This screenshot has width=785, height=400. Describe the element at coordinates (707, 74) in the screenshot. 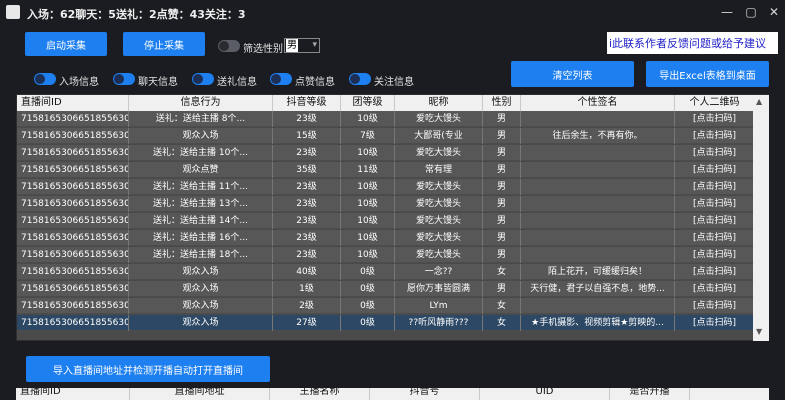

I see `export-excel-button: 导出Excel表格到桌面` at that location.